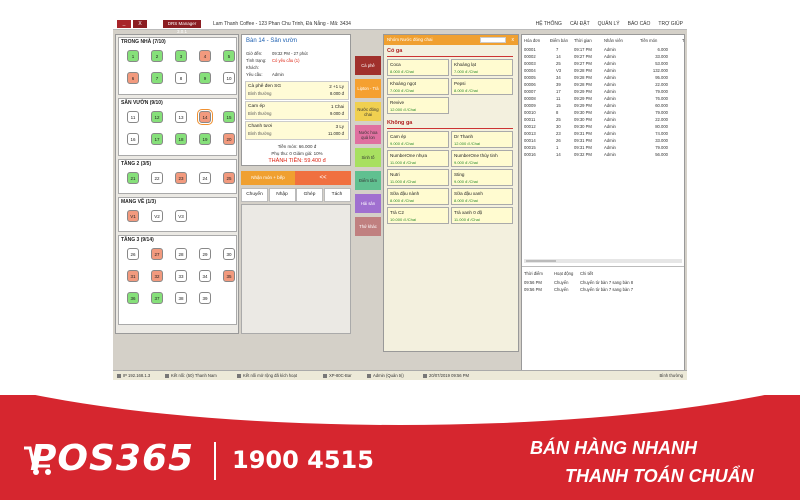 This screenshot has width=800, height=500. What do you see at coordinates (654, 98) in the screenshot?
I see `invoice-cell: 76.000` at bounding box center [654, 98].